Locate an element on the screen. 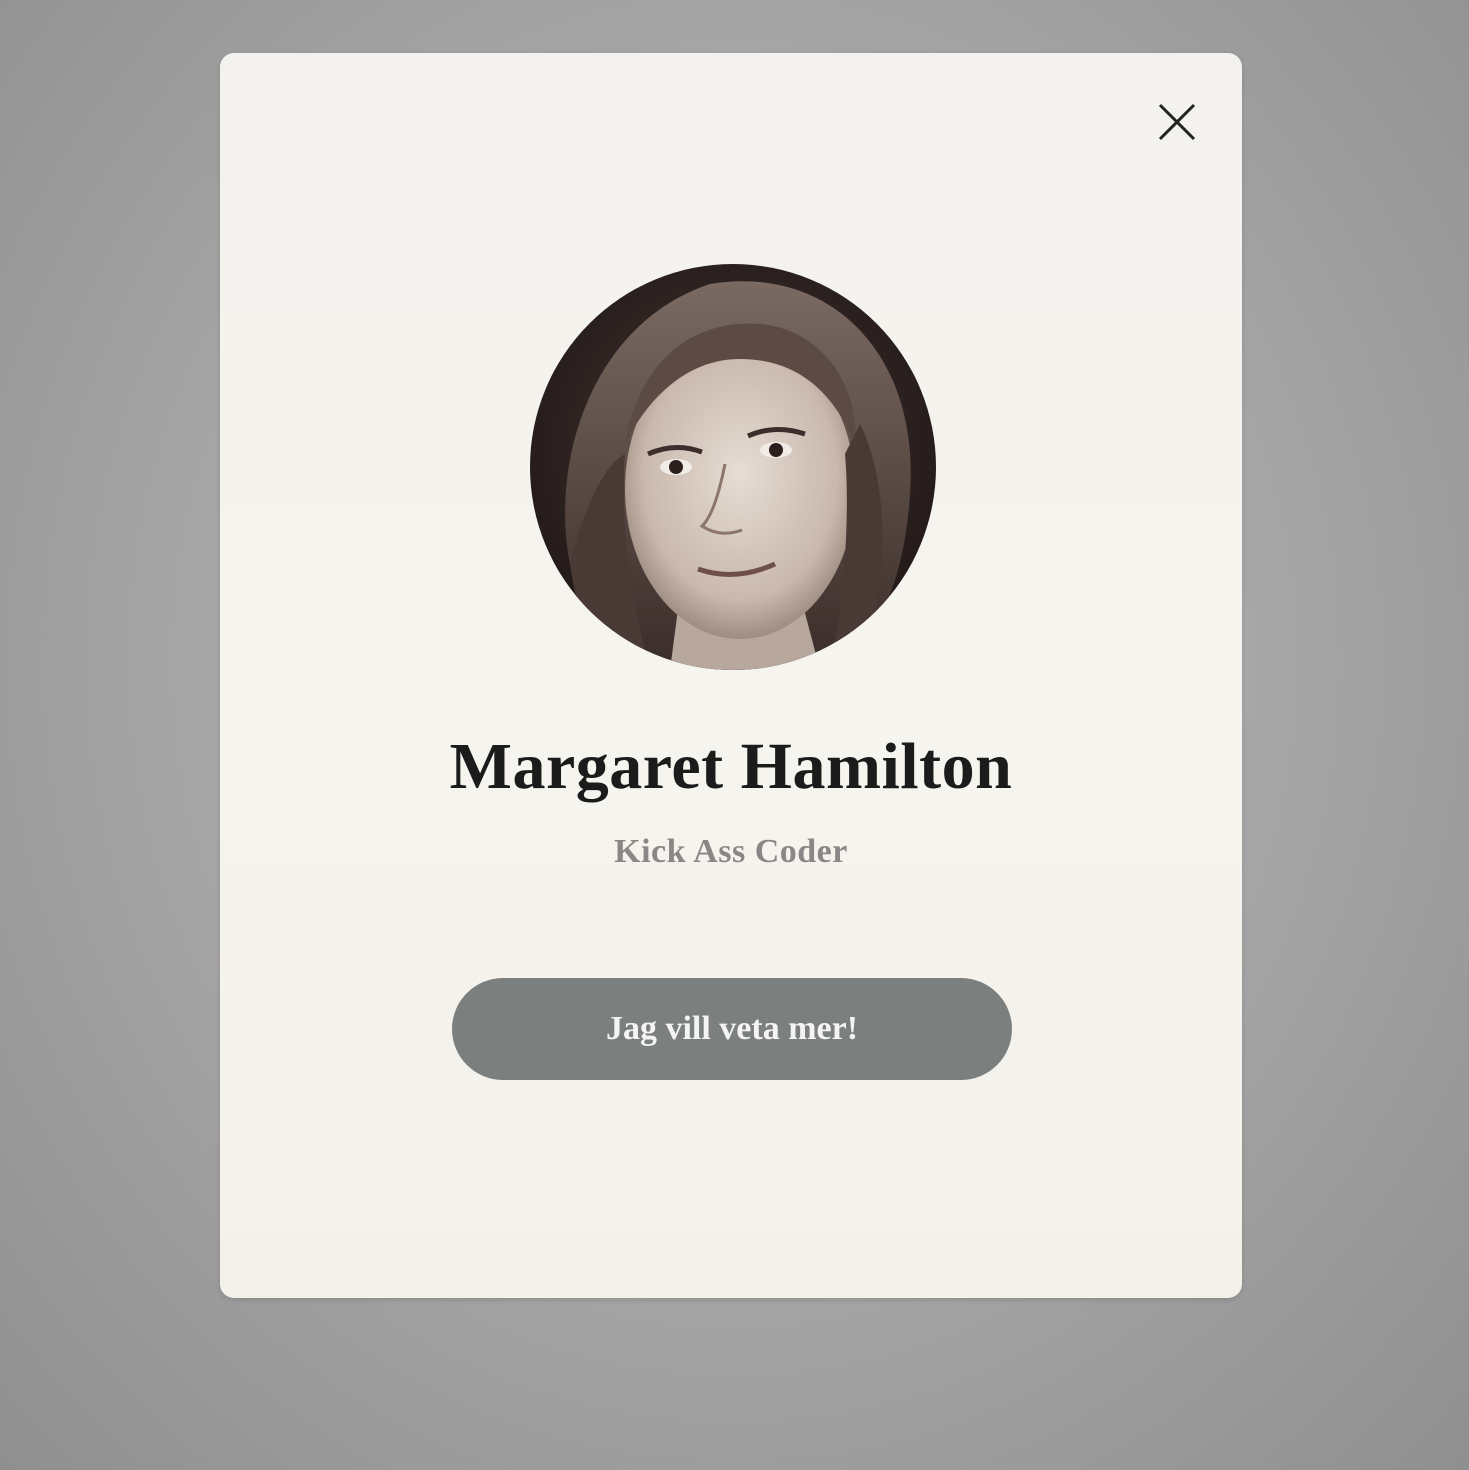 This screenshot has height=1470, width=1469. profile-name: Margaret Hamilton is located at coordinates (731, 766).